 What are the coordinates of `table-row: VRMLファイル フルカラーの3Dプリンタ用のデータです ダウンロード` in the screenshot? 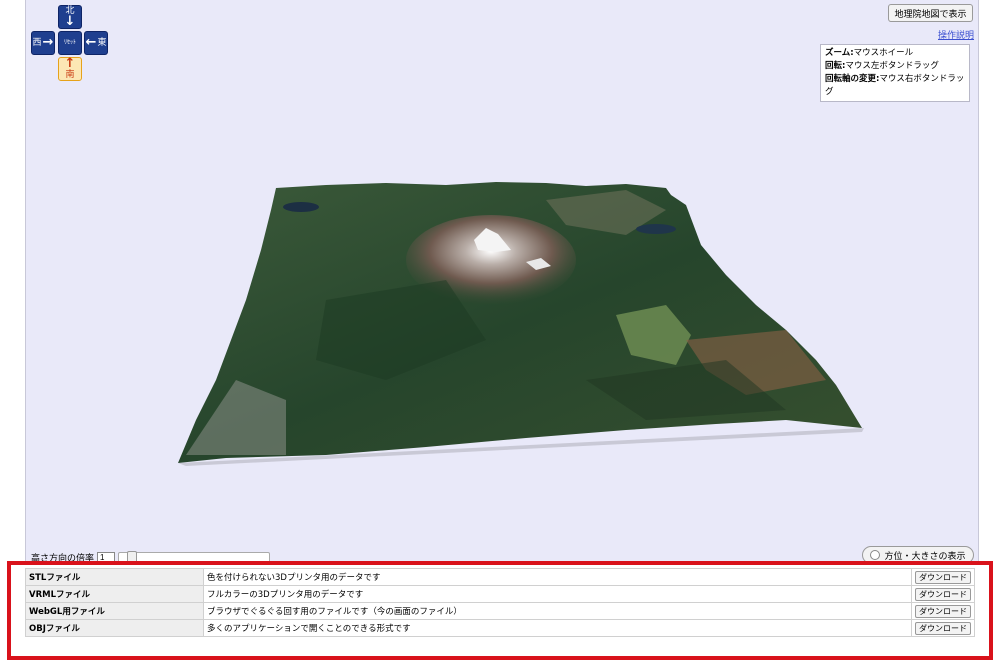 It's located at (500, 594).